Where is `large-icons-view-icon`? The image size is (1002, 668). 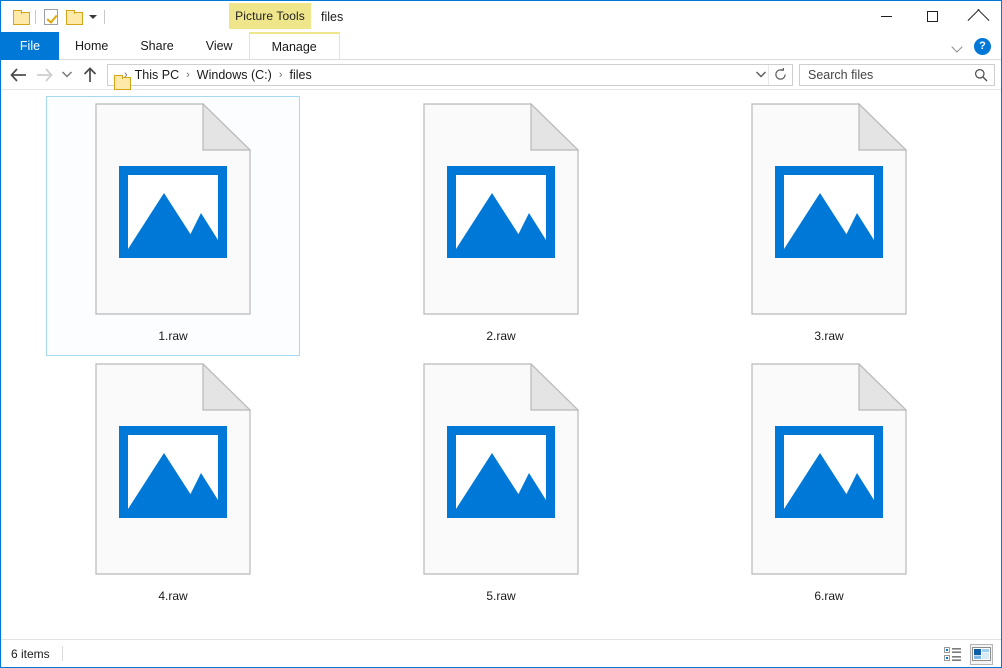
large-icons-view-icon is located at coordinates (981, 654).